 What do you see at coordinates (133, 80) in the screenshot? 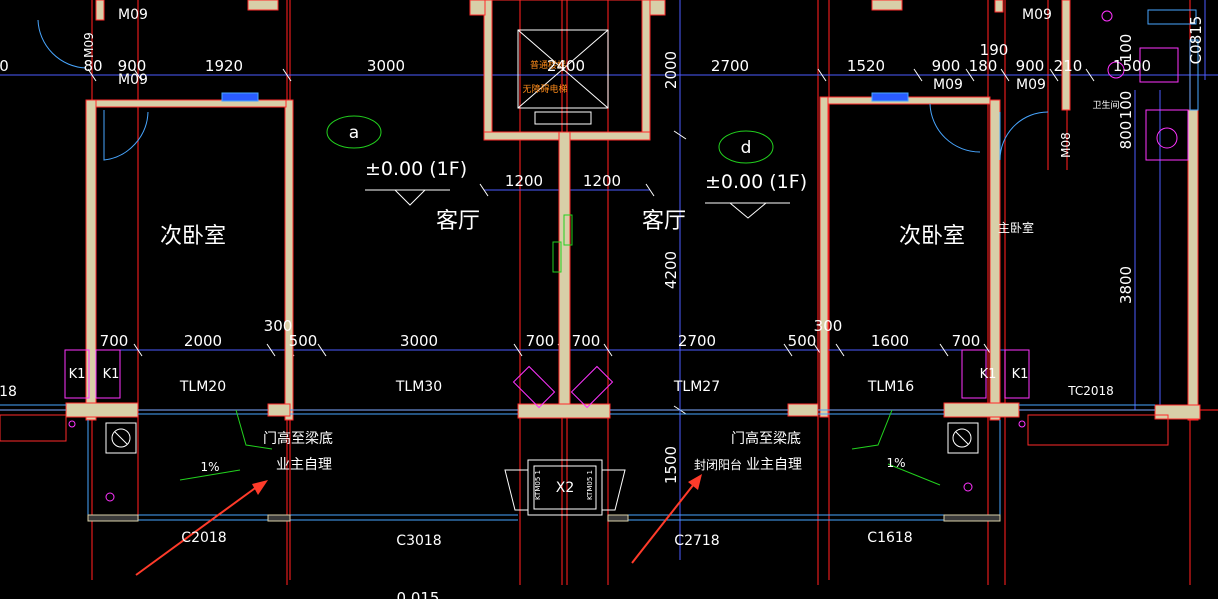
I see `door-code-left-2: M09` at bounding box center [133, 80].